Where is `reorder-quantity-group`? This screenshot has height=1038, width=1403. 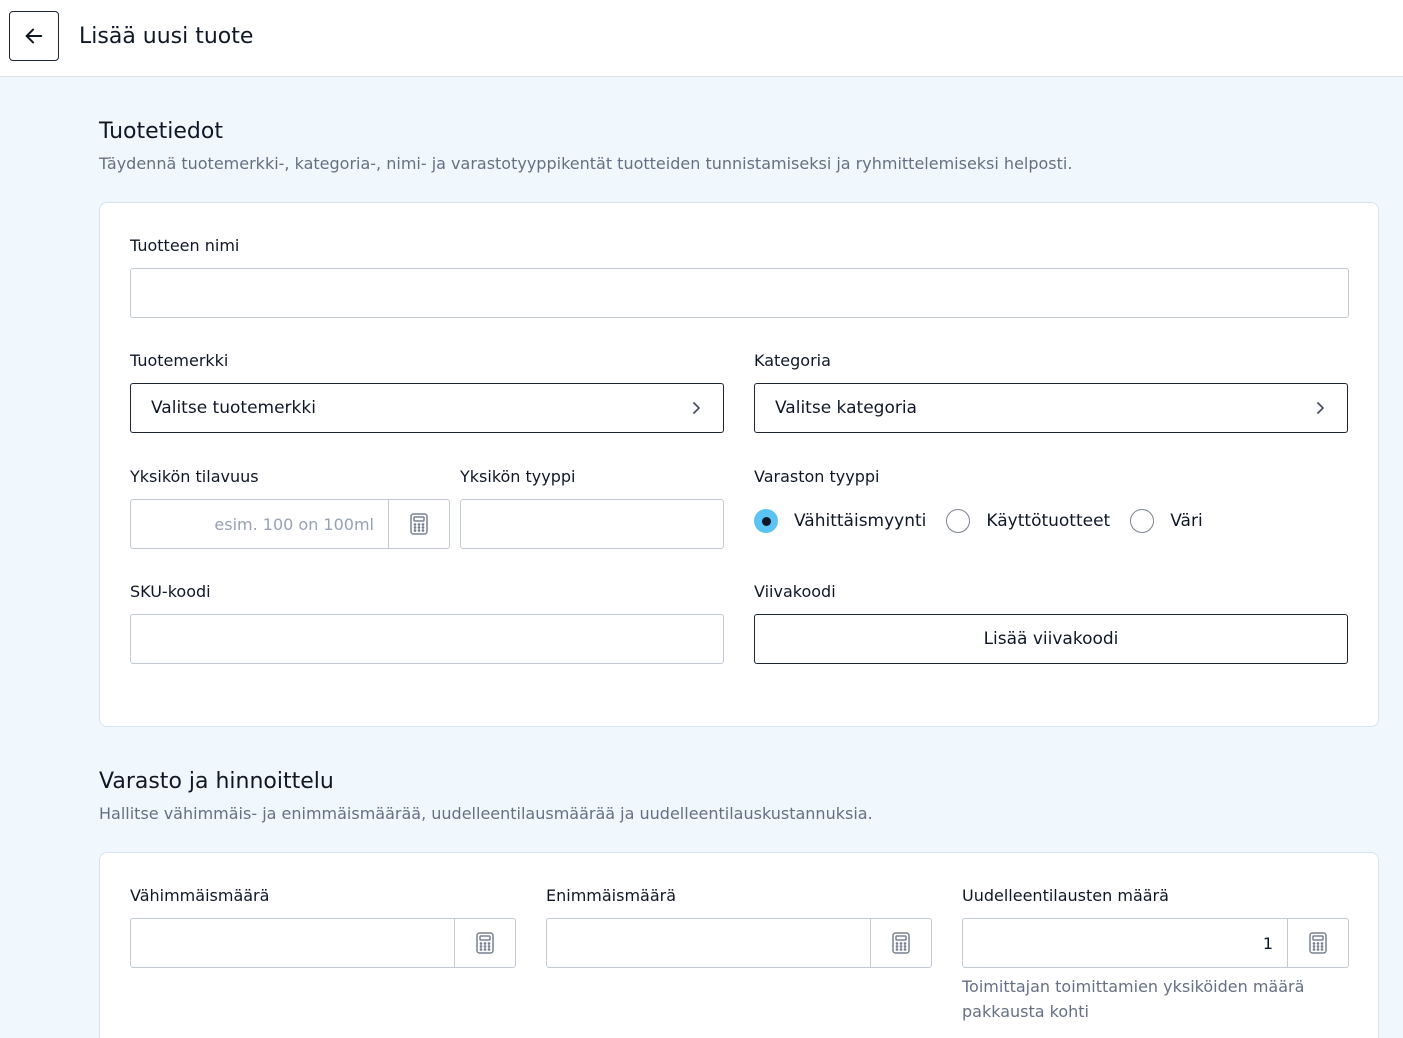
reorder-quantity-group is located at coordinates (1155, 943).